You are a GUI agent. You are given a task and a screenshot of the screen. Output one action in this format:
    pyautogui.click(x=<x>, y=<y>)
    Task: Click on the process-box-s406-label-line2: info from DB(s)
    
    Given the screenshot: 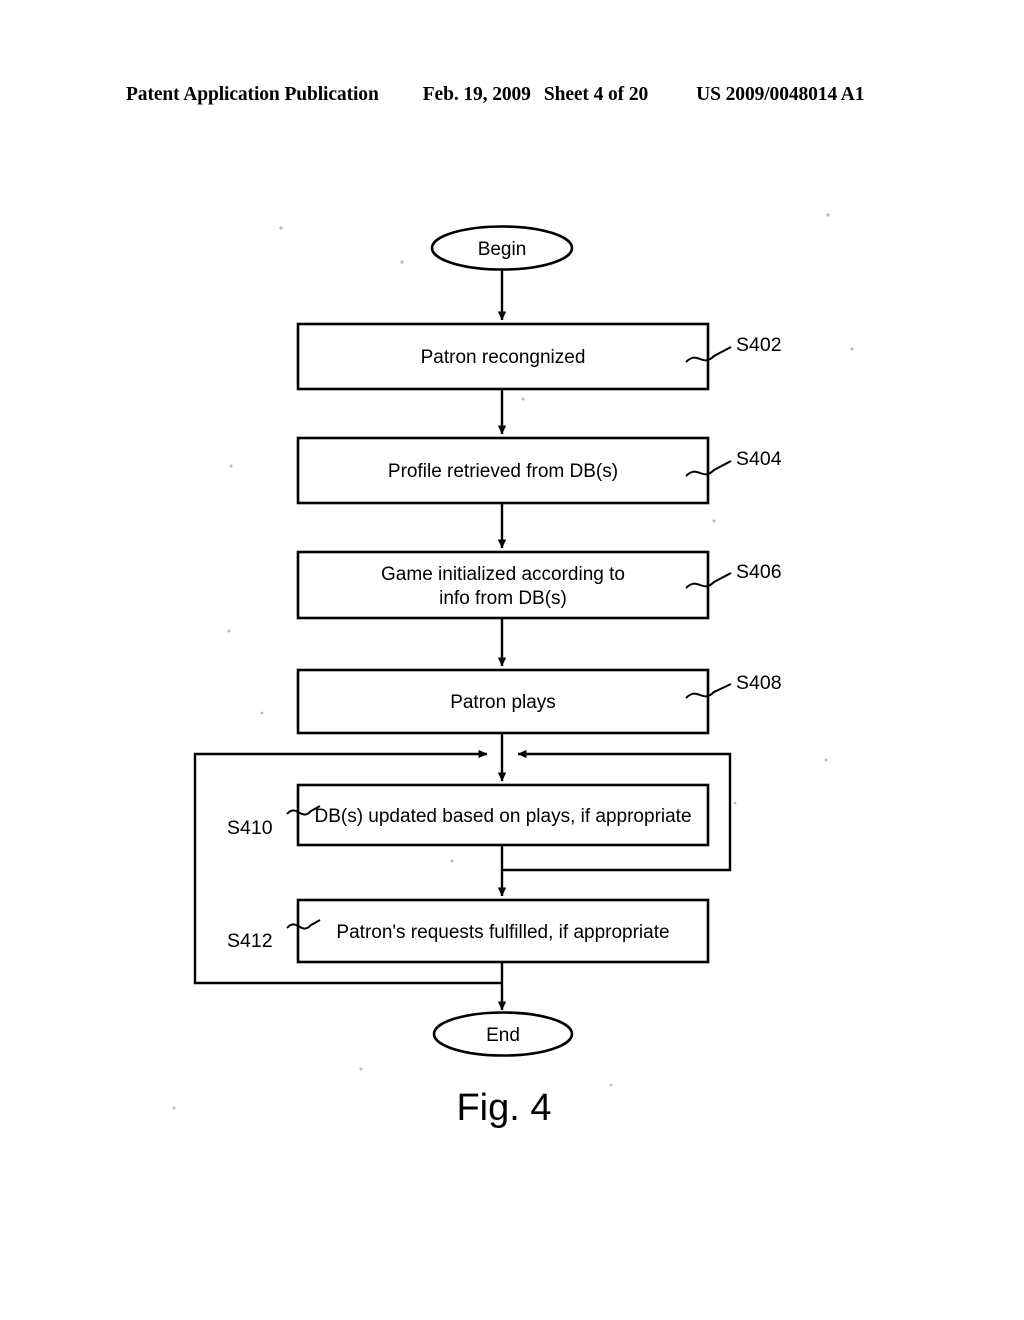 What is the action you would take?
    pyautogui.click(x=503, y=598)
    